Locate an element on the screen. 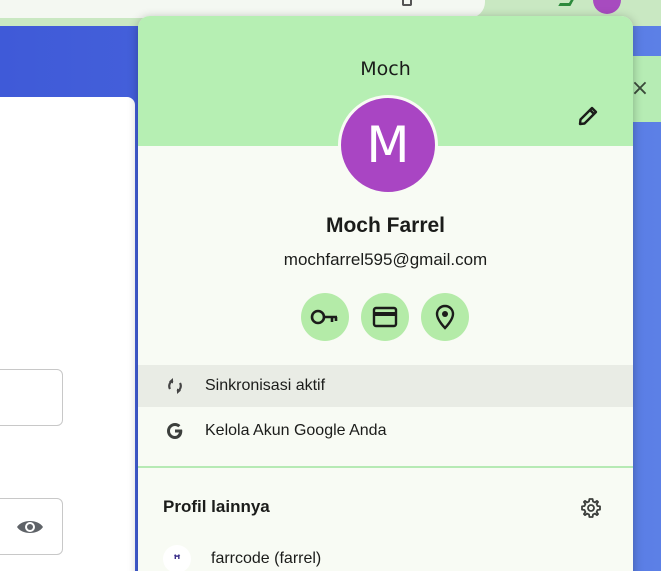  install-app-icon is located at coordinates (407, 3).